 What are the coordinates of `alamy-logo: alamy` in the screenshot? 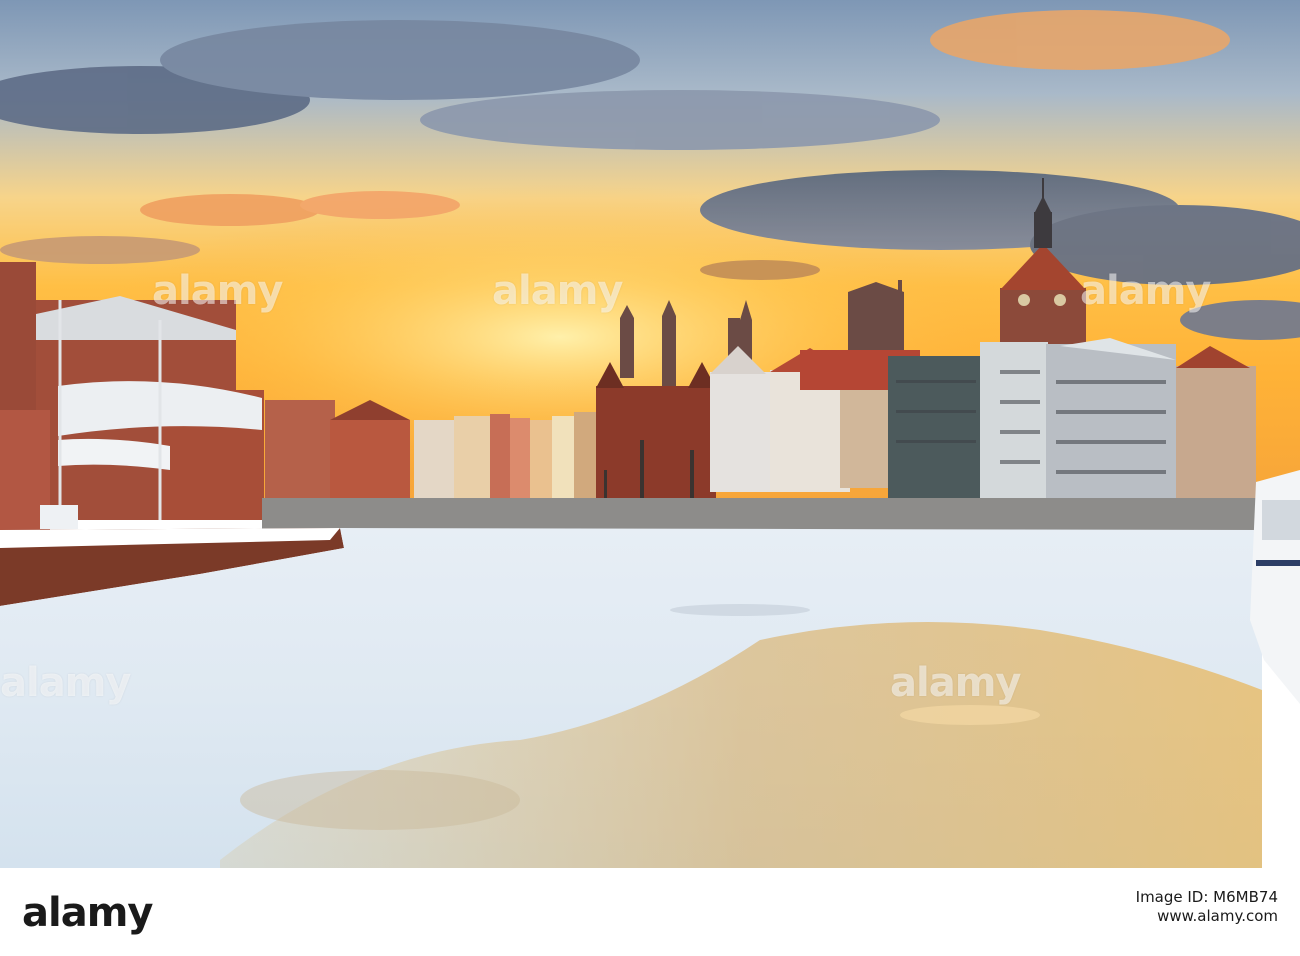 It's located at (87, 913).